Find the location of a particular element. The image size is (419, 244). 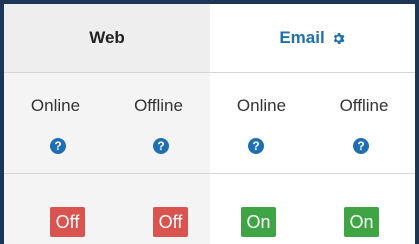

web-header-label: Web is located at coordinates (107, 37).